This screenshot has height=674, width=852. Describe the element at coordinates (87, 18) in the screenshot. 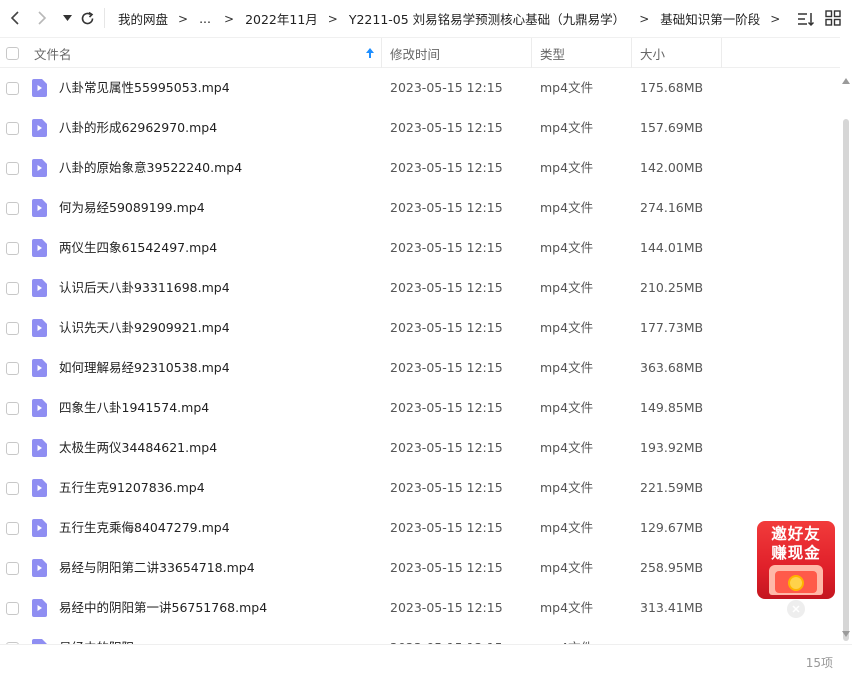

I see `refresh-button` at that location.